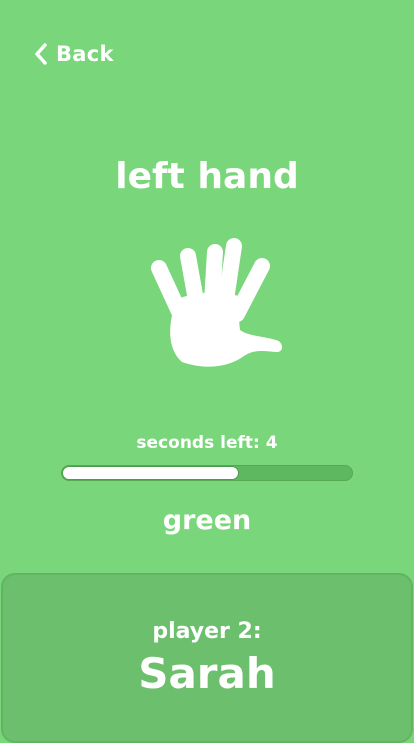 Image resolution: width=414 pixels, height=743 pixels. Describe the element at coordinates (85, 54) in the screenshot. I see `back-label: Back` at that location.